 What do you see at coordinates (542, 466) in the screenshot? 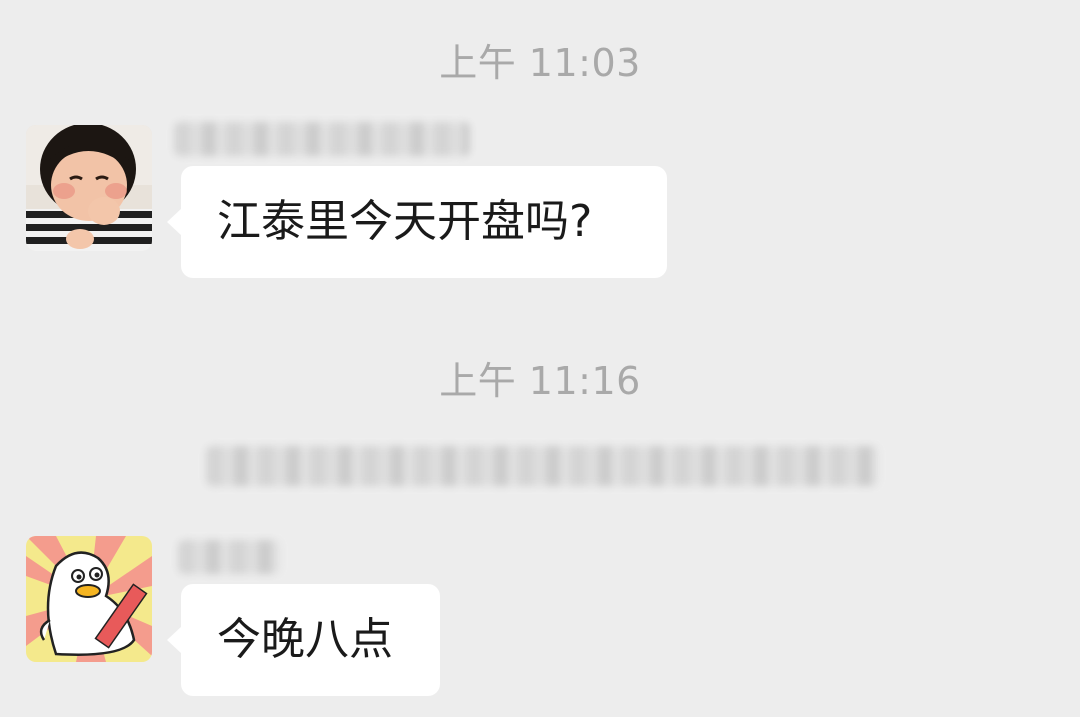
I see `system-notice-blurred` at bounding box center [542, 466].